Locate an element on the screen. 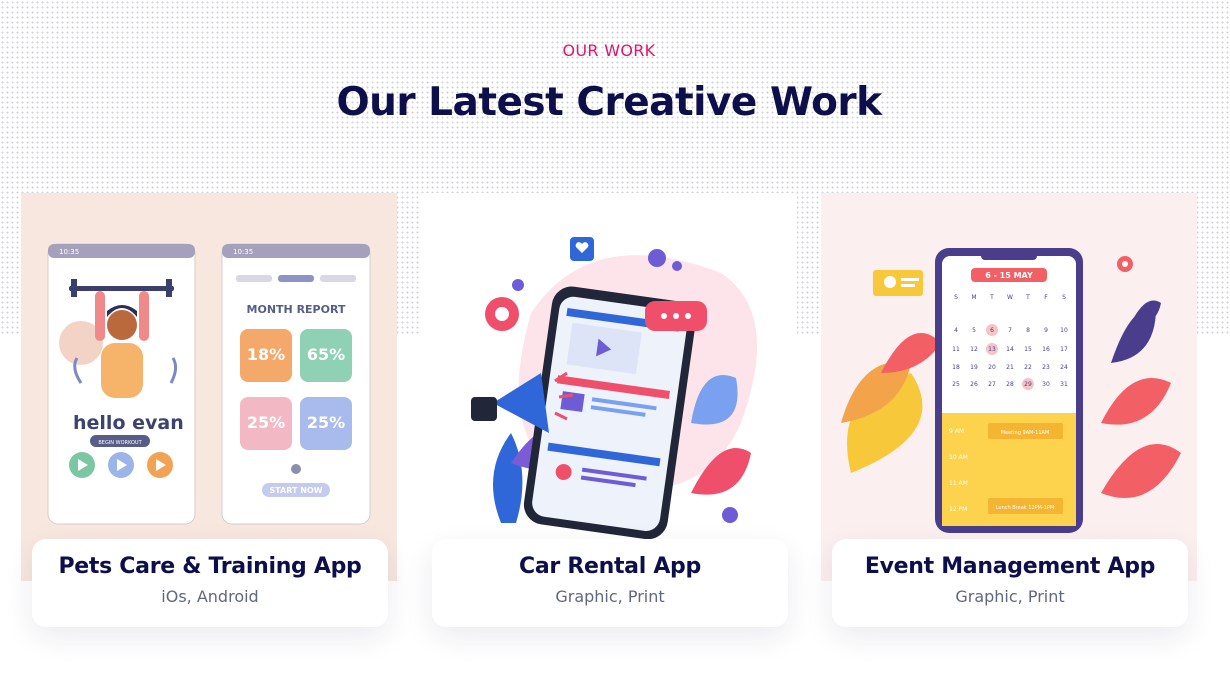 The height and width of the screenshot is (686, 1230). svg-text: START NOW is located at coordinates (295, 490).